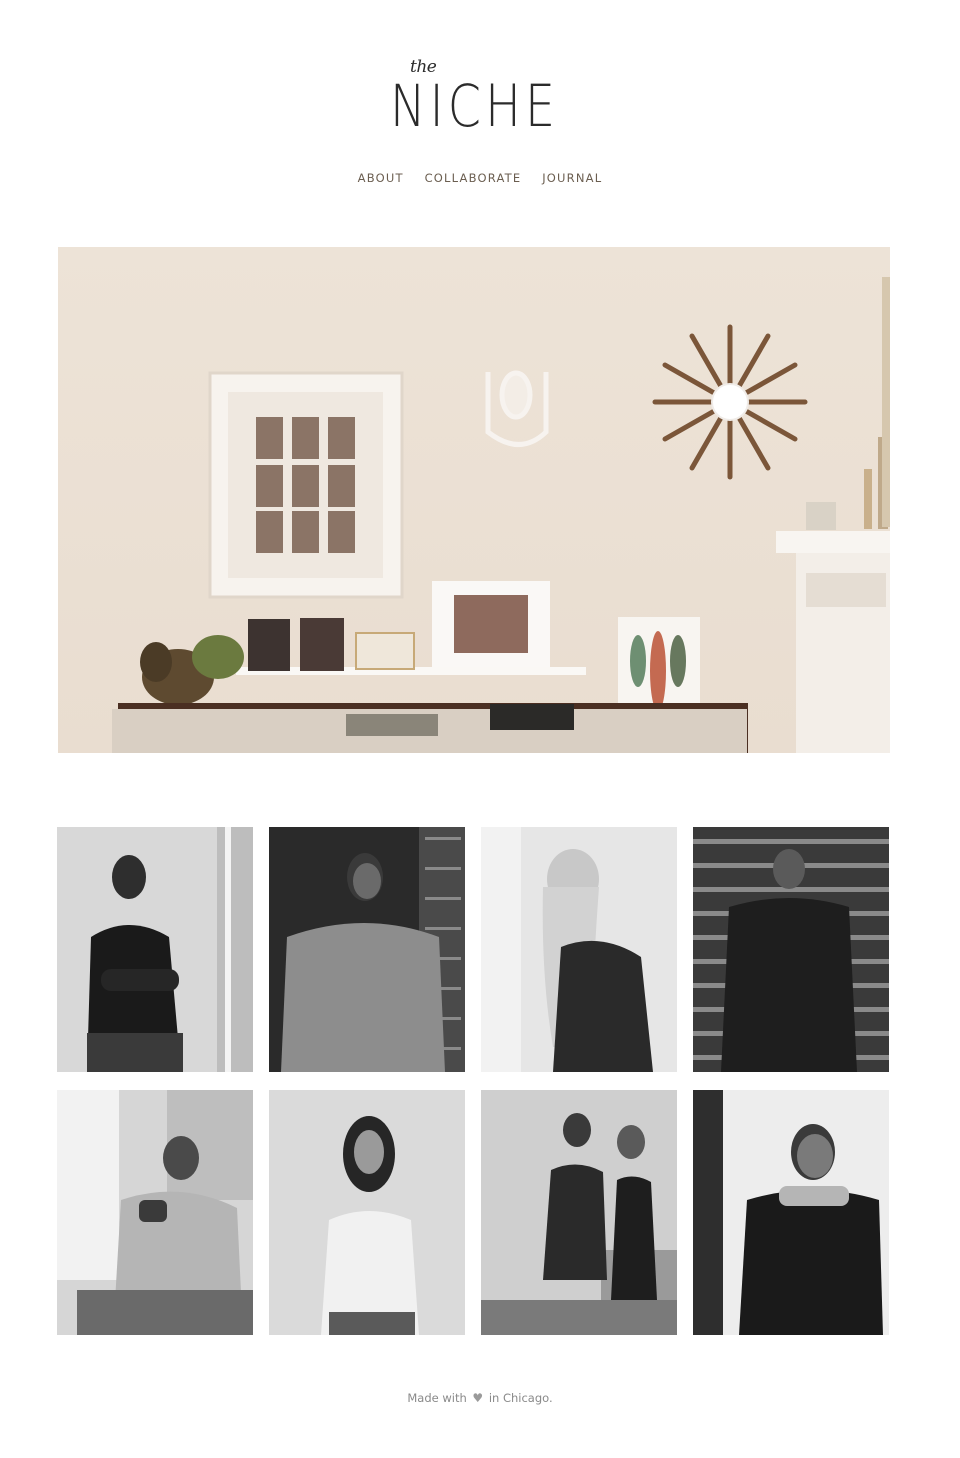  I want to click on main-navigation: ABOUT COLLABORATE JOURNAL, so click(480, 178).